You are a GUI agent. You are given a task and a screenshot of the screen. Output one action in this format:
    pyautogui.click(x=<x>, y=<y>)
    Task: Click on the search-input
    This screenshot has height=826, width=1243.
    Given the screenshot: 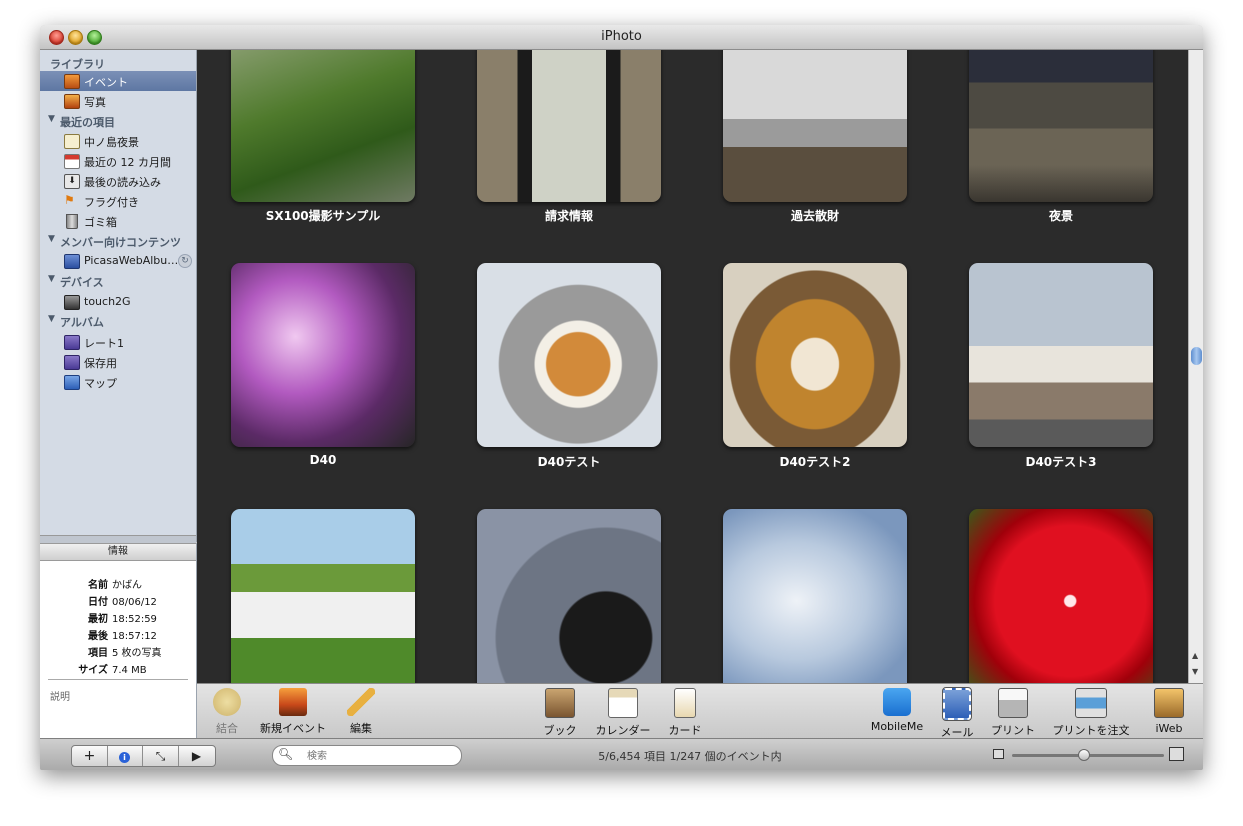 What is the action you would take?
    pyautogui.click(x=381, y=756)
    